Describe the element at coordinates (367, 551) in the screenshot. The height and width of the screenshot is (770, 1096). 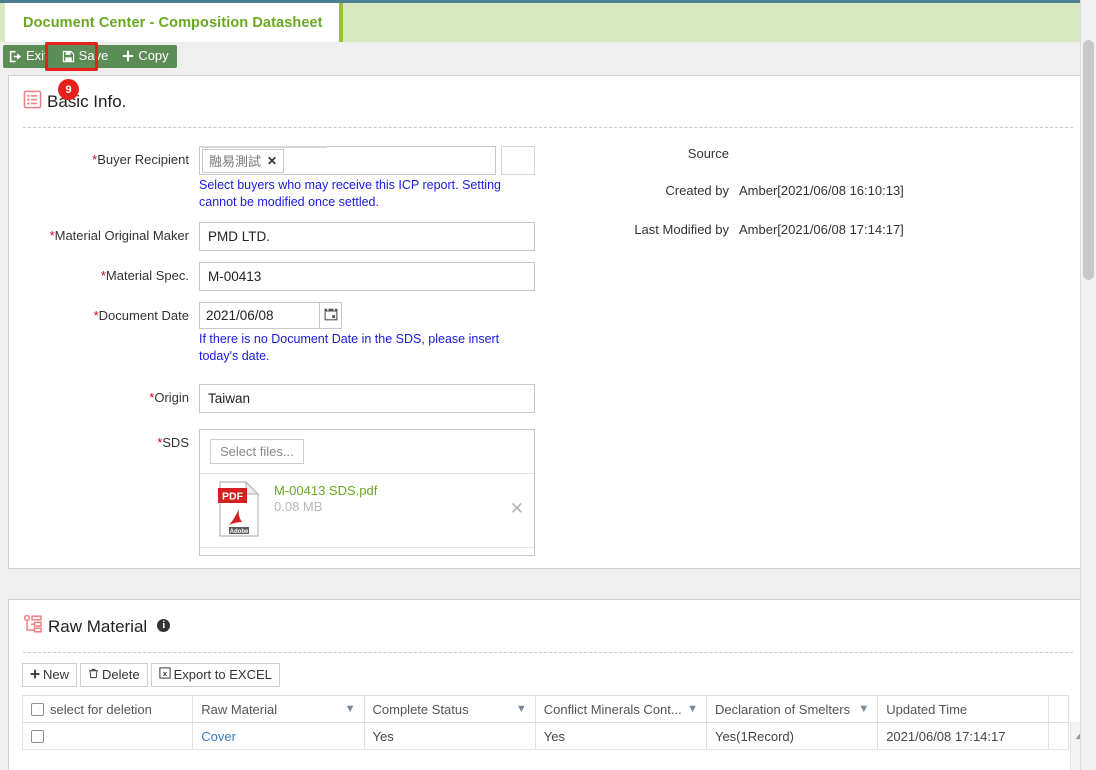
I see `sds-upload-footer` at that location.